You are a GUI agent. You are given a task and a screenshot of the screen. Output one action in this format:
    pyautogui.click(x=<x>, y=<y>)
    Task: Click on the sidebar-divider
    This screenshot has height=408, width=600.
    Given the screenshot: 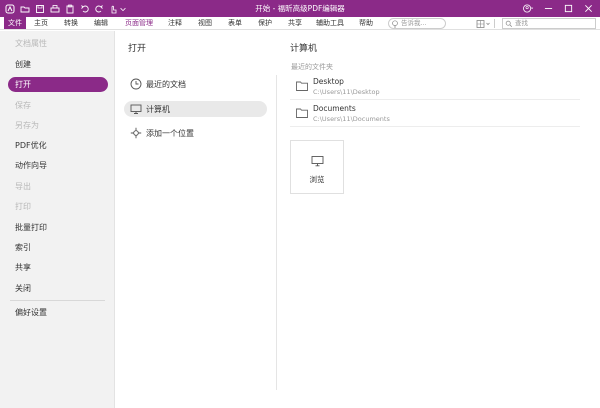 What is the action you would take?
    pyautogui.click(x=57, y=300)
    